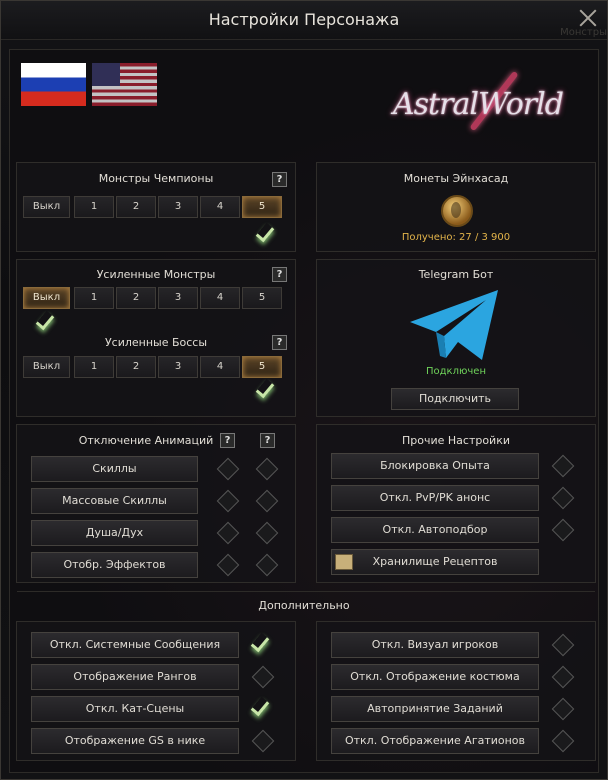 The height and width of the screenshot is (780, 608). I want to click on champion-monsters-title: Монстры Чемпионы, so click(156, 178).